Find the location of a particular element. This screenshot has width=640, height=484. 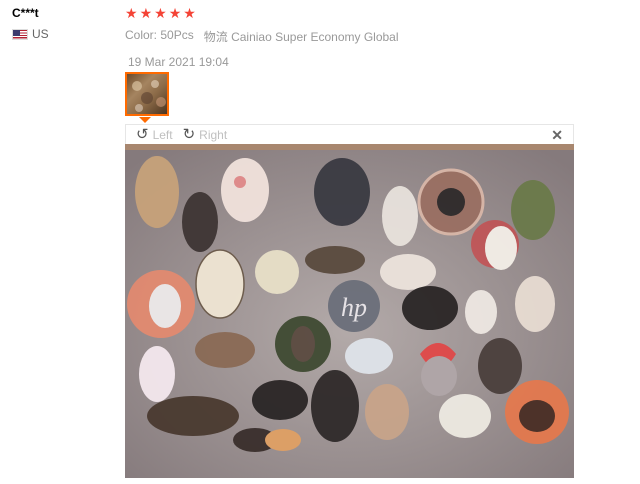

reviewer-info: C***t US is located at coordinates (30, 23).